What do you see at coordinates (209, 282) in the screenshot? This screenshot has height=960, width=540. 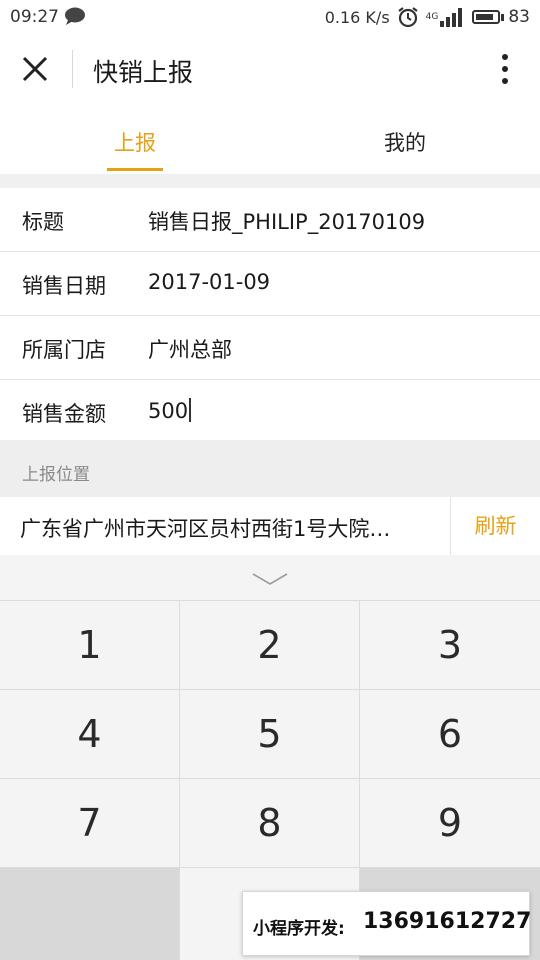 I see `sales-date-field: 2017-01-09` at bounding box center [209, 282].